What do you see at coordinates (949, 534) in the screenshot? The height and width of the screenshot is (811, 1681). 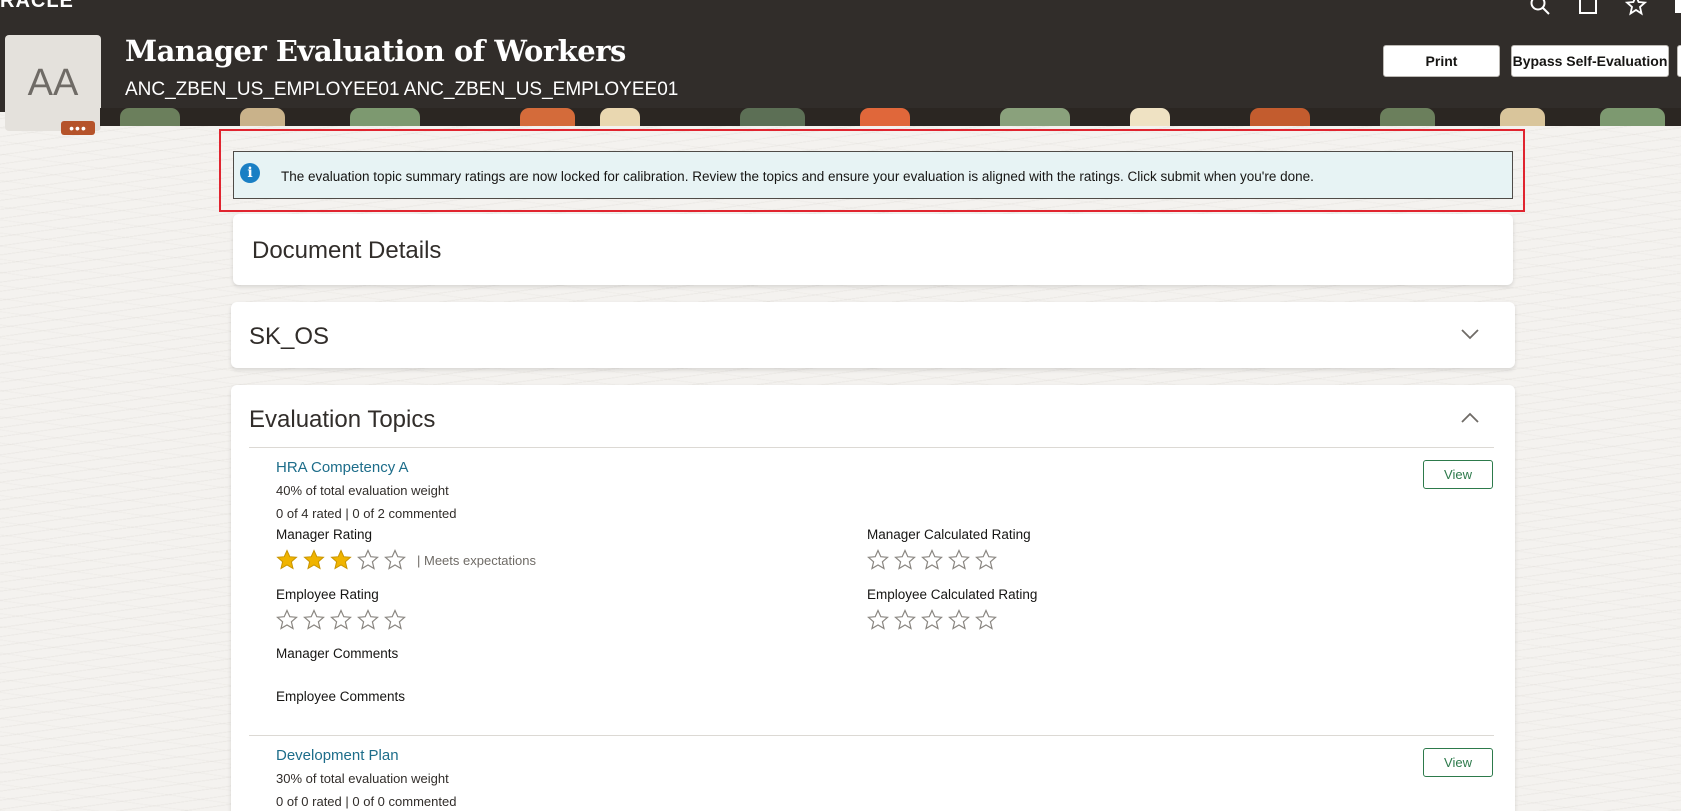 I see `manager-calculated-rating-label: Manager Calculated Rating` at bounding box center [949, 534].